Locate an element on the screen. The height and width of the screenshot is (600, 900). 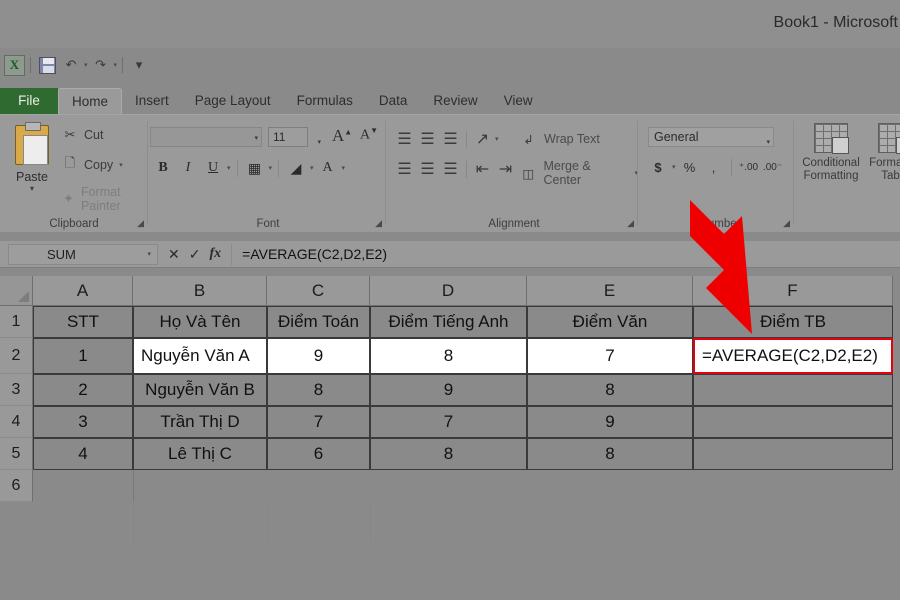
align-right-button: ☰ is located at coordinates (450, 169).